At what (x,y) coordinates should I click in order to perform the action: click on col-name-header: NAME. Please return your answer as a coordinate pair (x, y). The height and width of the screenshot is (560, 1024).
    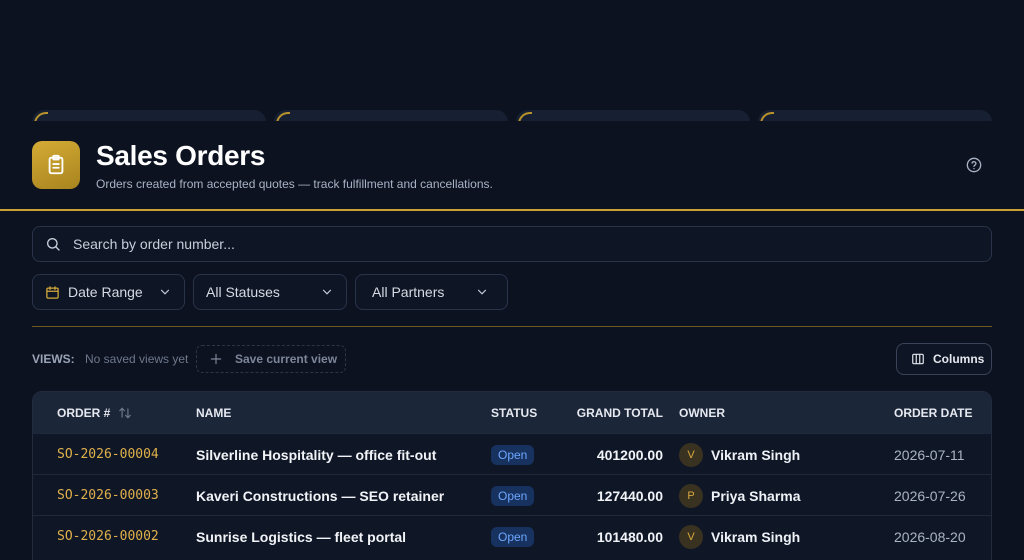
    Looking at the image, I should click on (214, 413).